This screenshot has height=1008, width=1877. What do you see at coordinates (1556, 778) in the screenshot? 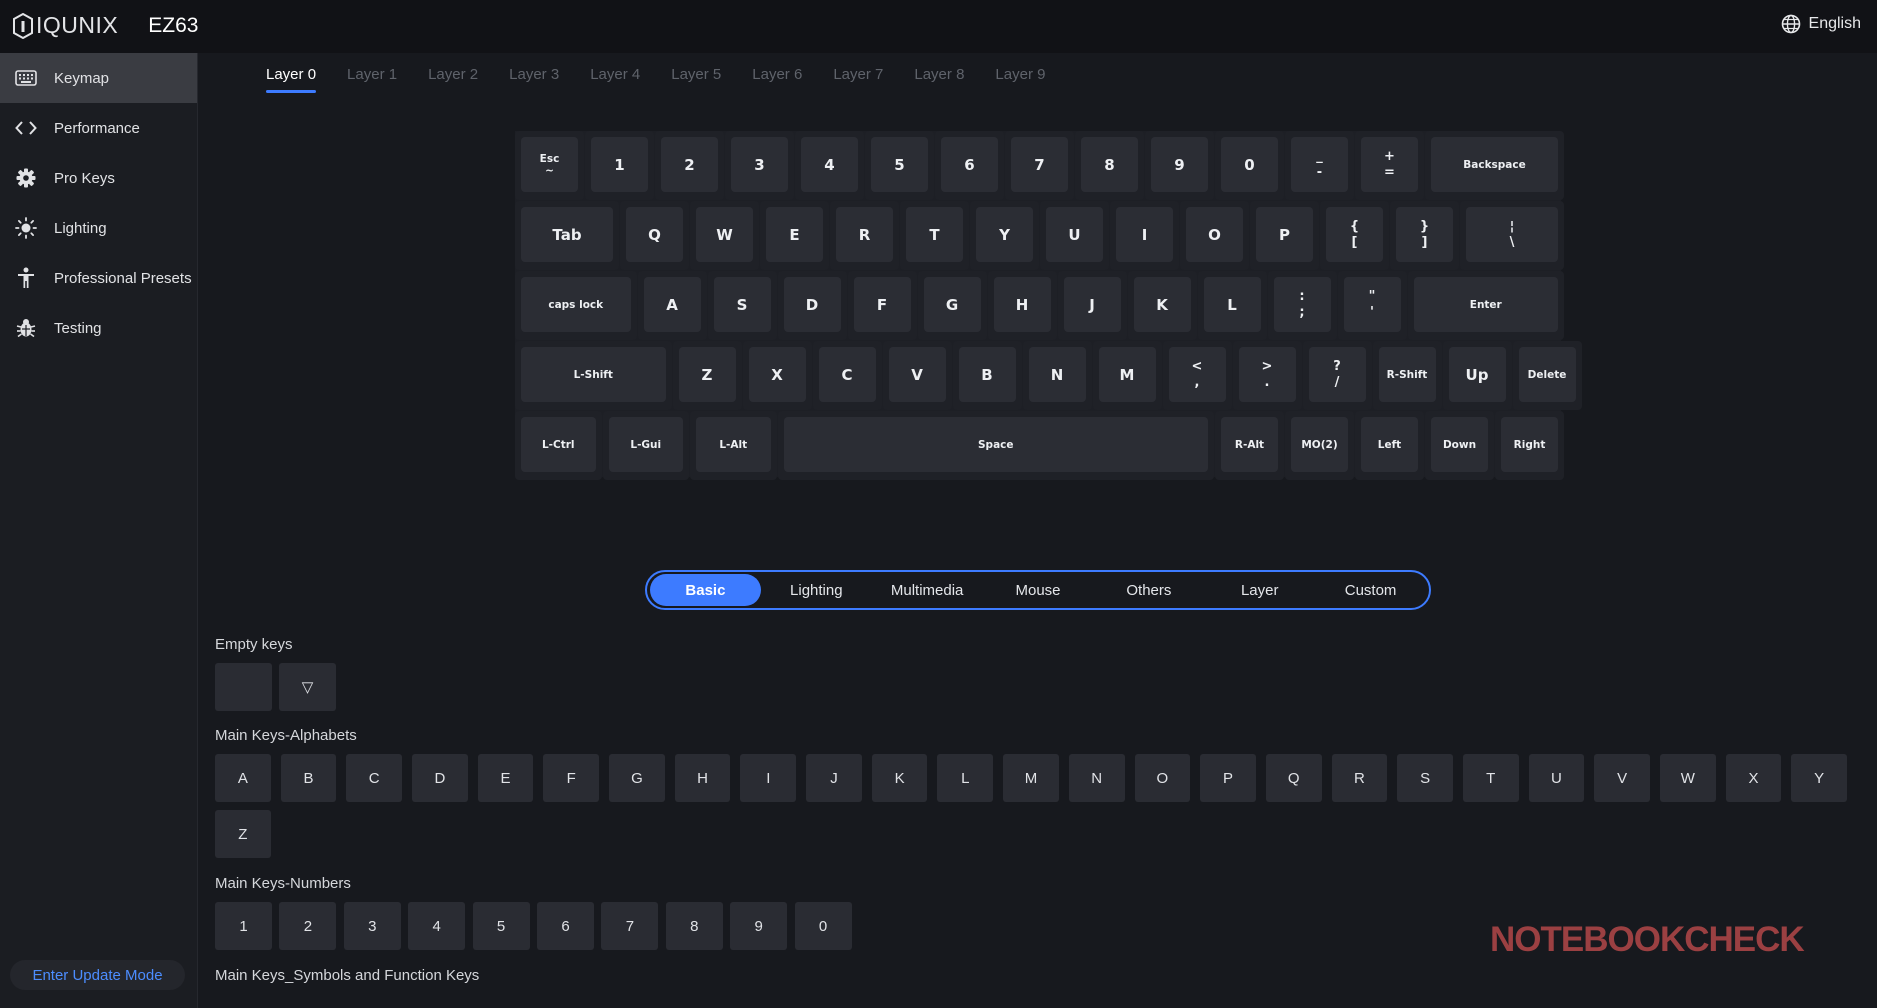
I see `alpha-key-u: U` at bounding box center [1556, 778].